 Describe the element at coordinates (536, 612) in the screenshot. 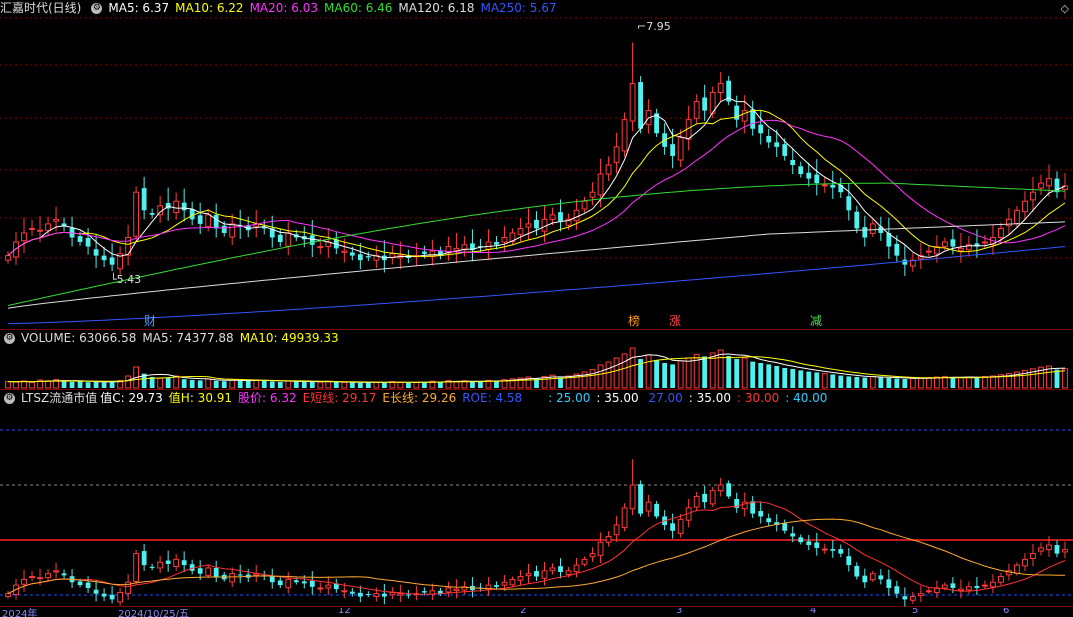

I see `date-axis: 2024年 2024/10/25/五 12 2 3 4 5 6` at that location.